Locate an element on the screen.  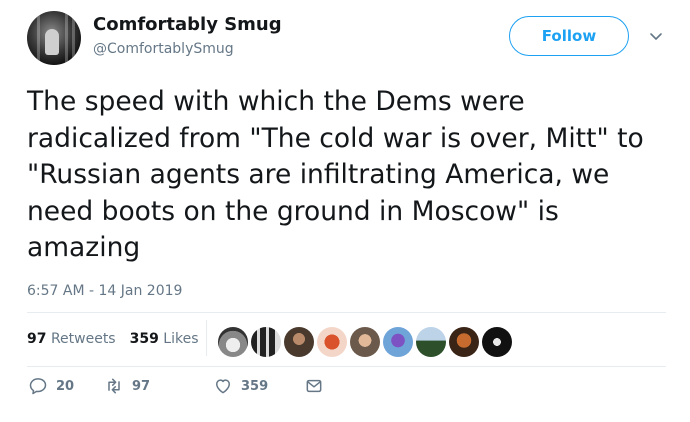
reply-count: 20 is located at coordinates (65, 386).